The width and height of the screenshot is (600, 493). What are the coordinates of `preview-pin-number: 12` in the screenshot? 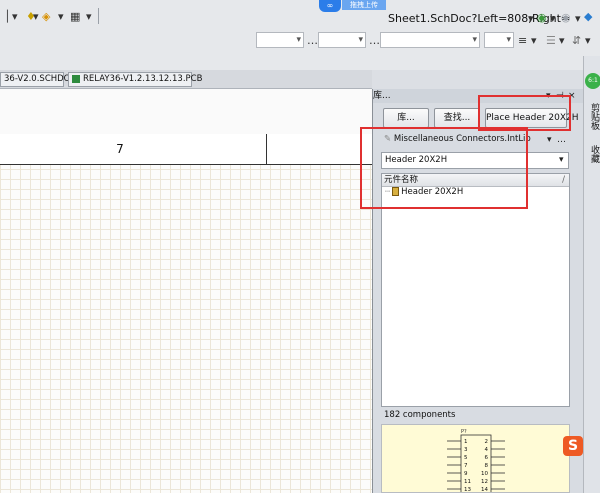 It's located at (484, 482).